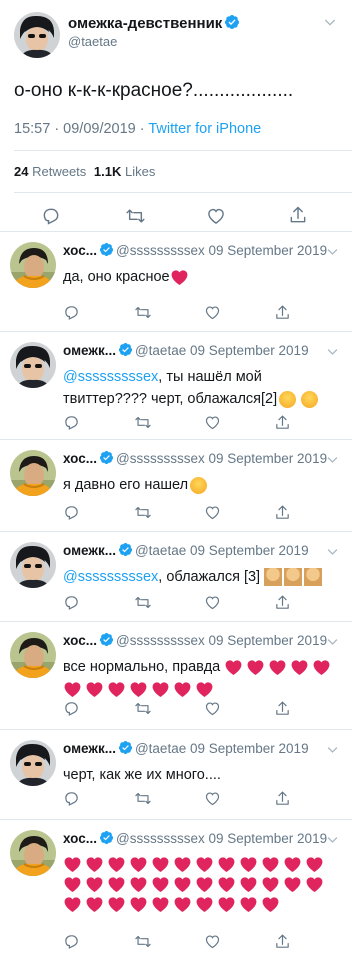 This screenshot has height=960, width=352. Describe the element at coordinates (81, 129) in the screenshot. I see `tweet-timestamp: 15:57 · 09/09/2019 ·` at that location.